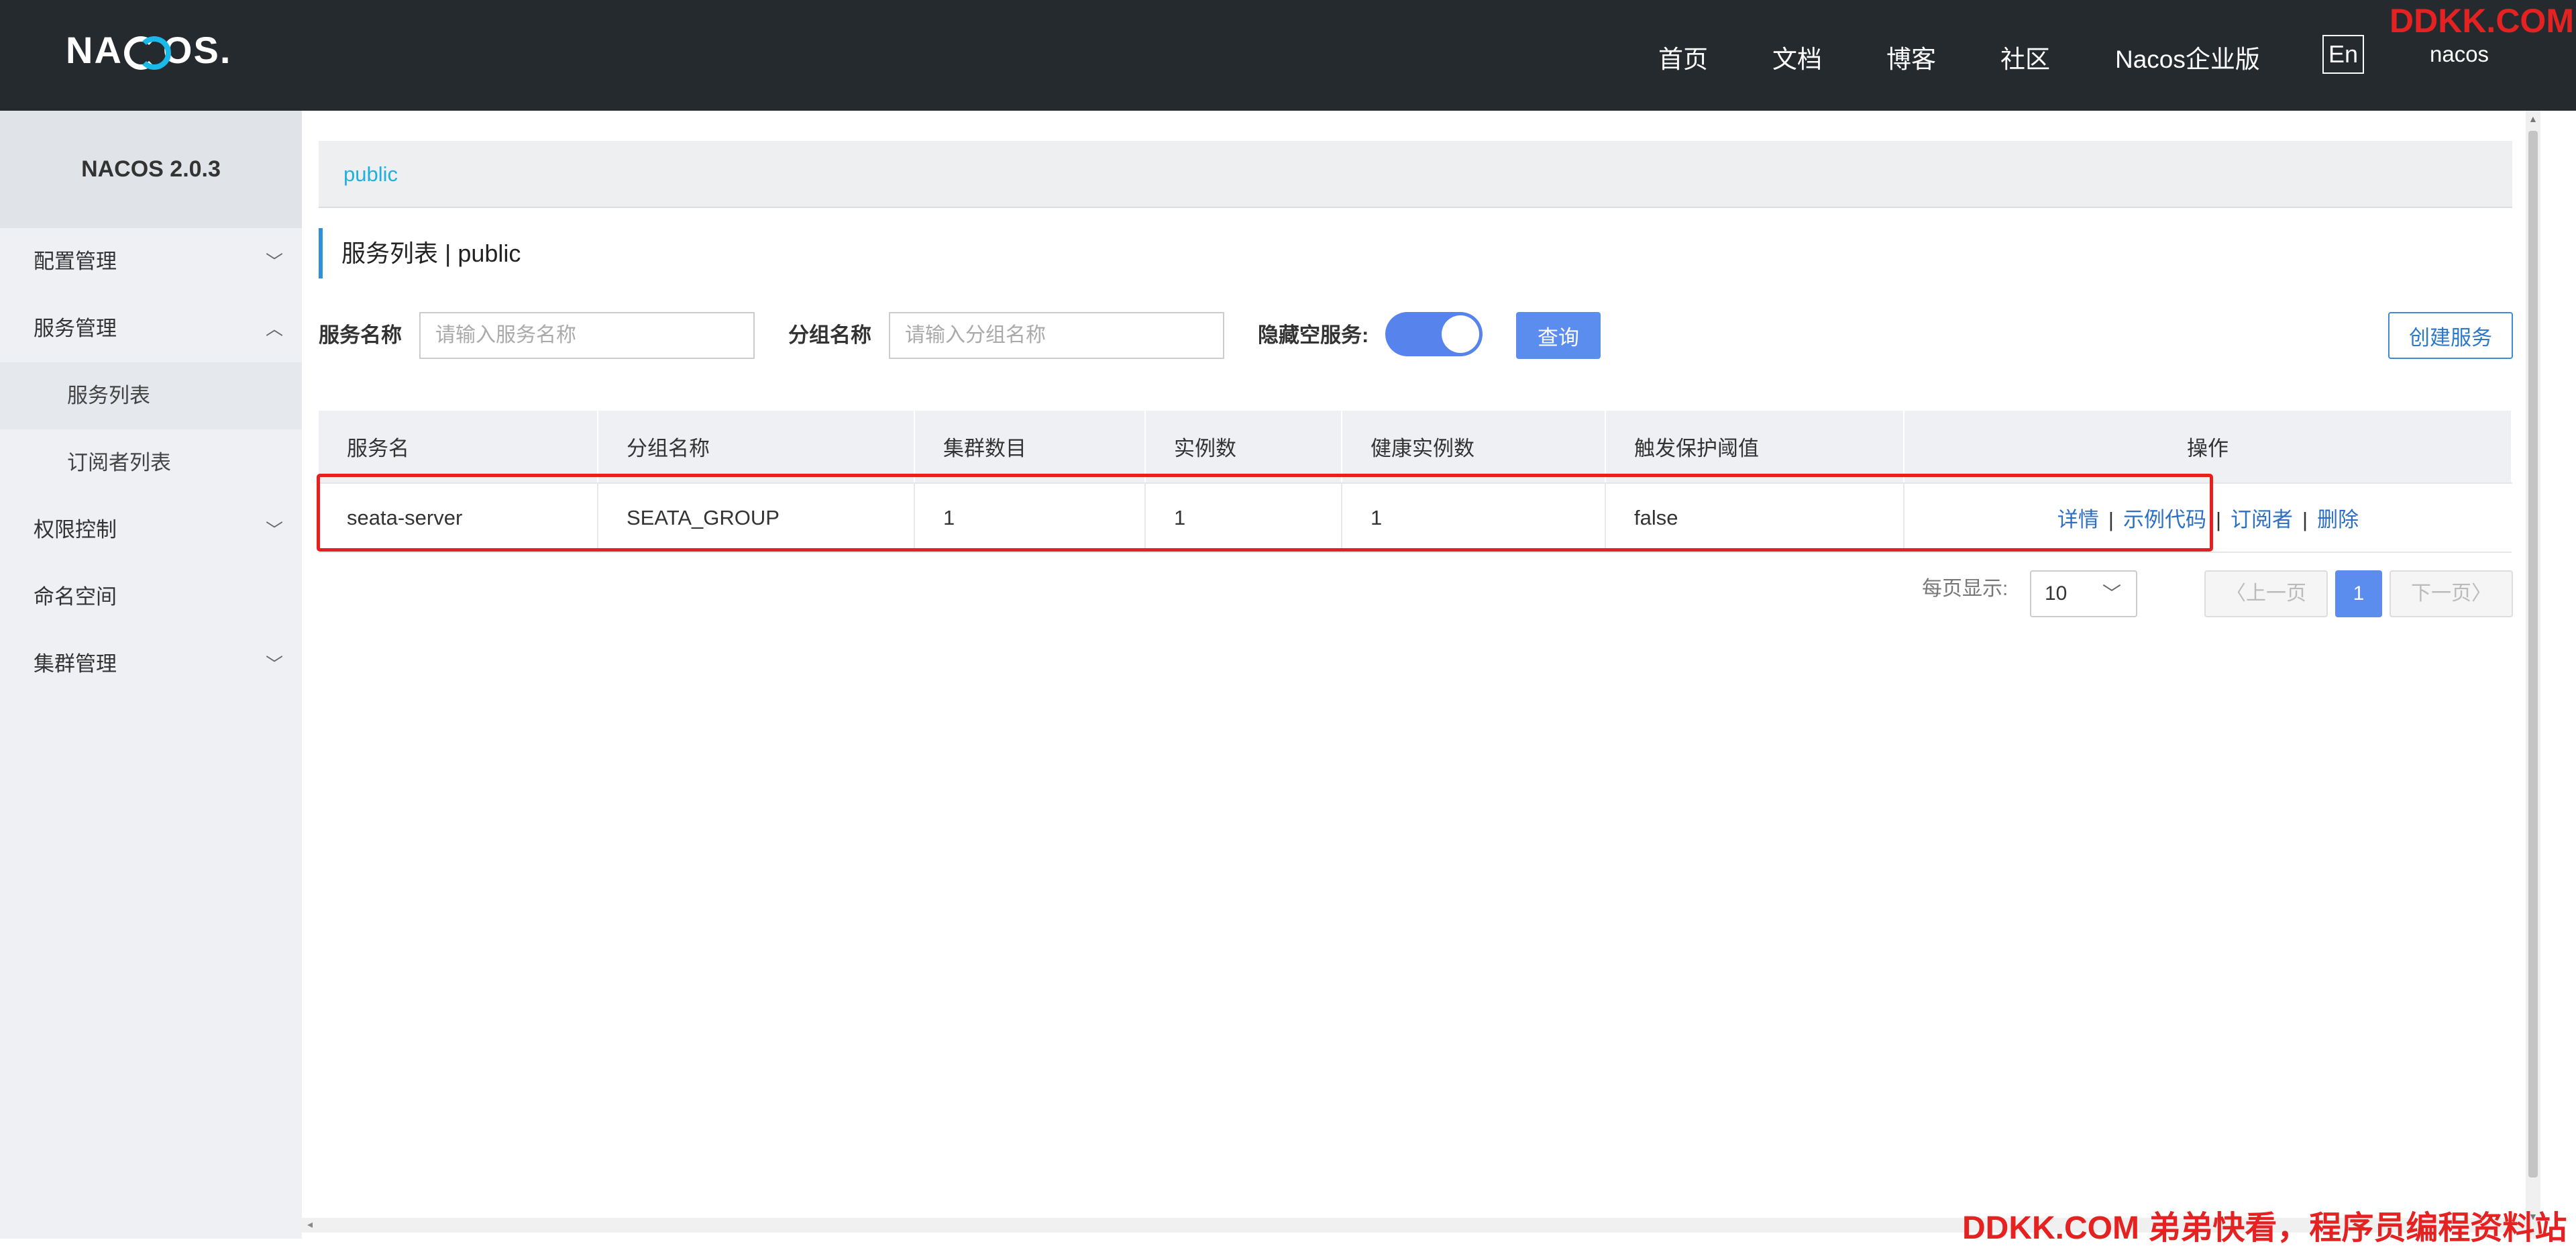  Describe the element at coordinates (2338, 520) in the screenshot. I see `delete-link: 删除` at that location.